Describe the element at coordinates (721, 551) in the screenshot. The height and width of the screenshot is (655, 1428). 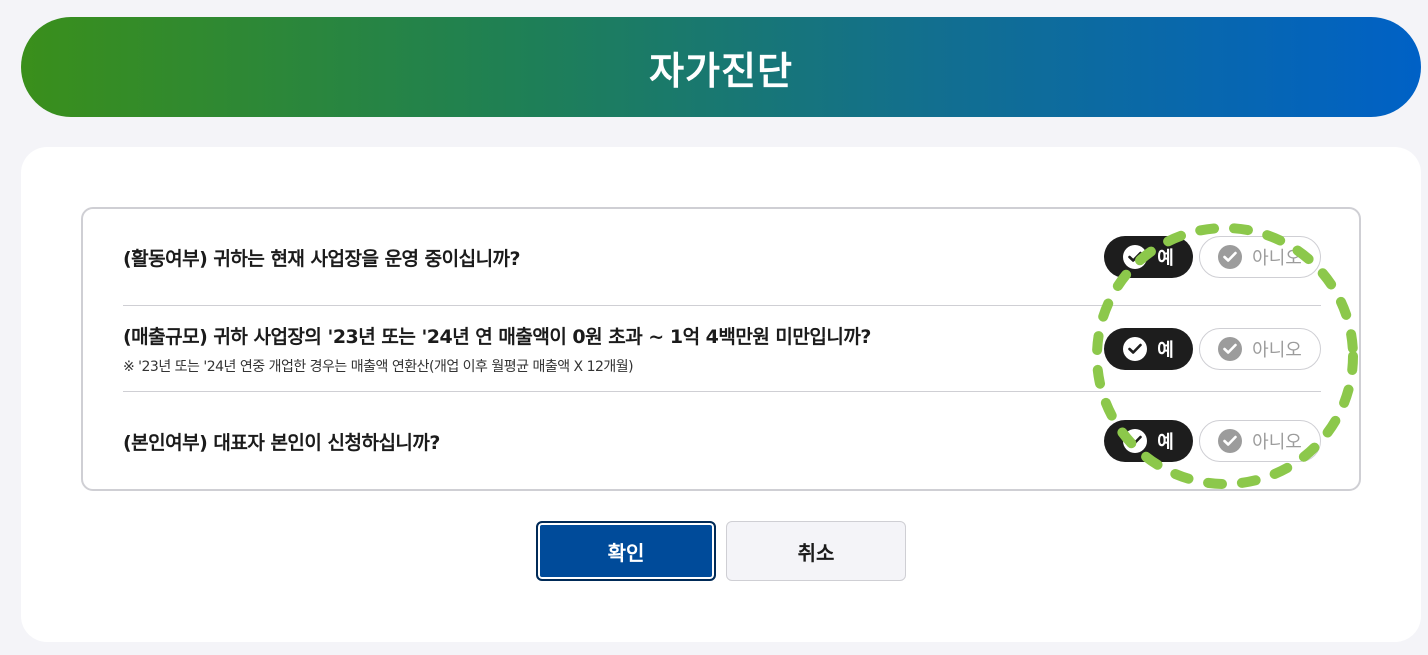
I see `action-bar: 확인 취소` at that location.